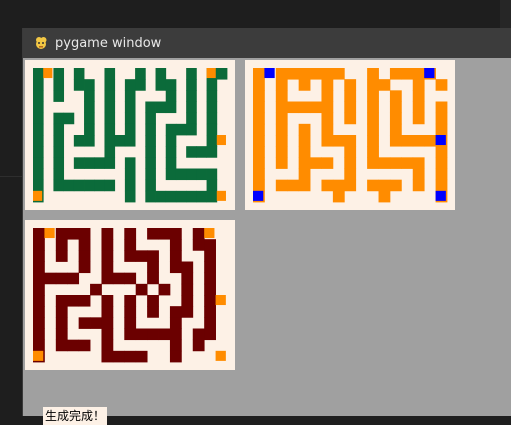 Image resolution: width=511 pixels, height=425 pixels. I want to click on maze-green-grid, so click(130, 135).